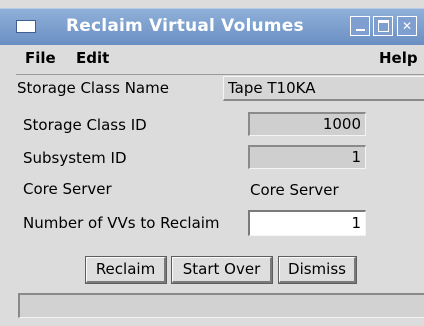  What do you see at coordinates (398, 58) in the screenshot?
I see `menu-help: Help` at bounding box center [398, 58].